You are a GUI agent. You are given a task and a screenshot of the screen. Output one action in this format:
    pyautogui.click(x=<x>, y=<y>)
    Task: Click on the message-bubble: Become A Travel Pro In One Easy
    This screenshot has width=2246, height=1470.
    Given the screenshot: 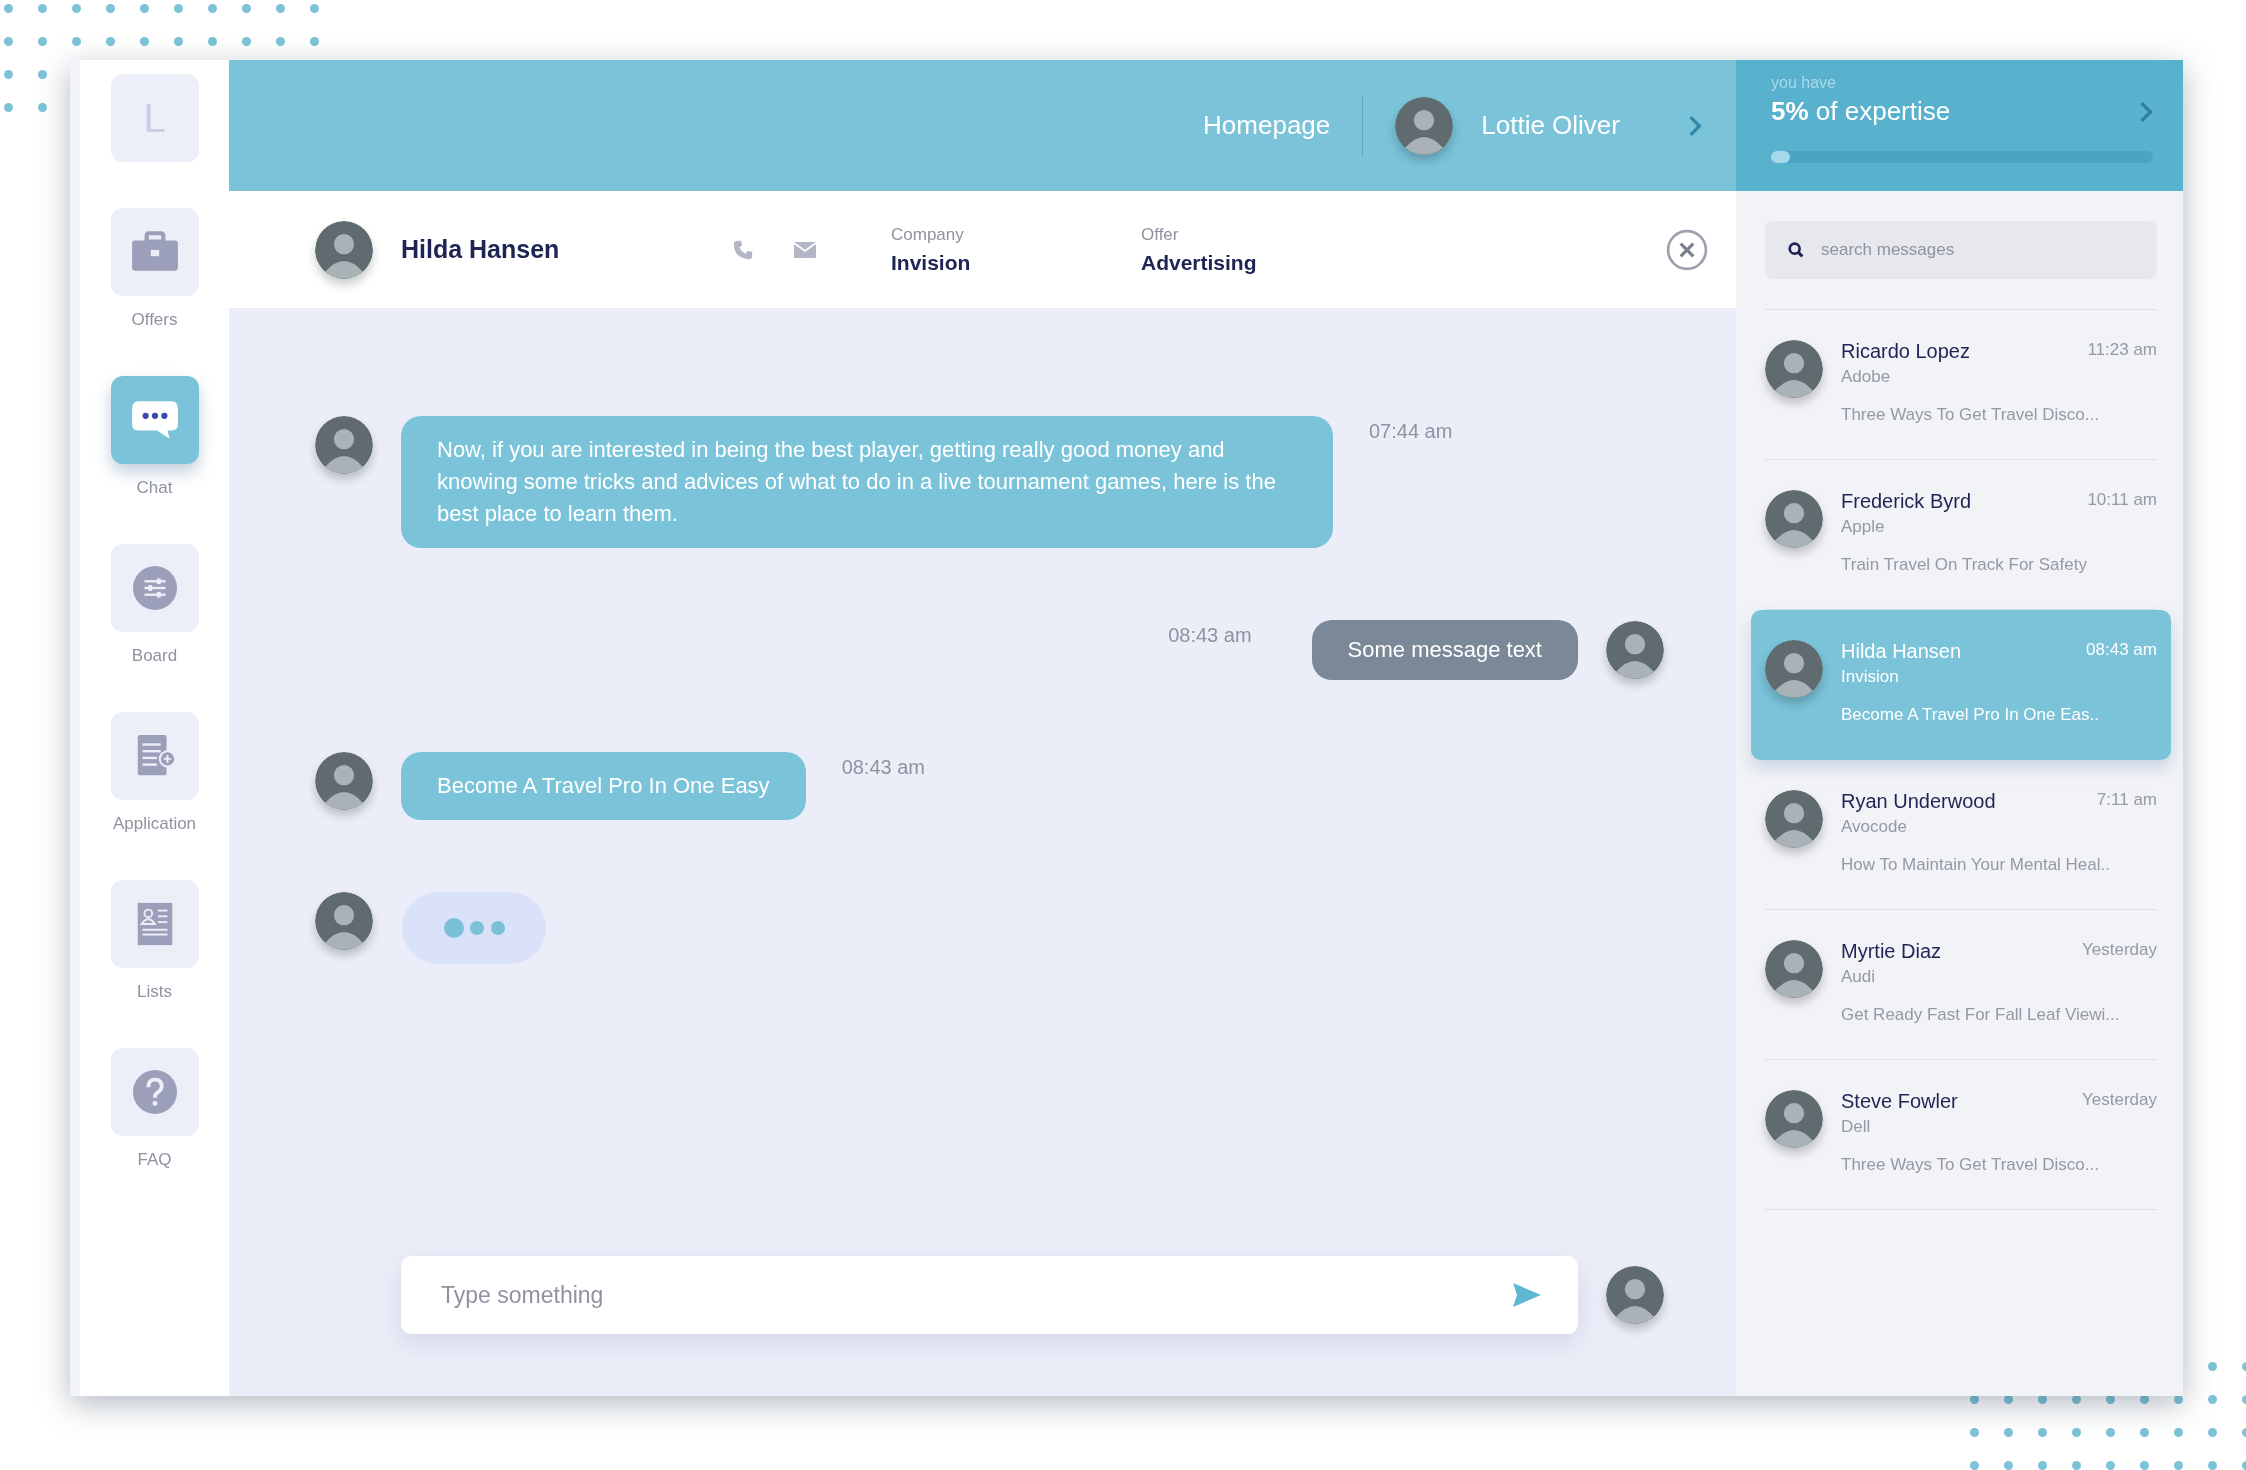 What is the action you would take?
    pyautogui.click(x=603, y=786)
    